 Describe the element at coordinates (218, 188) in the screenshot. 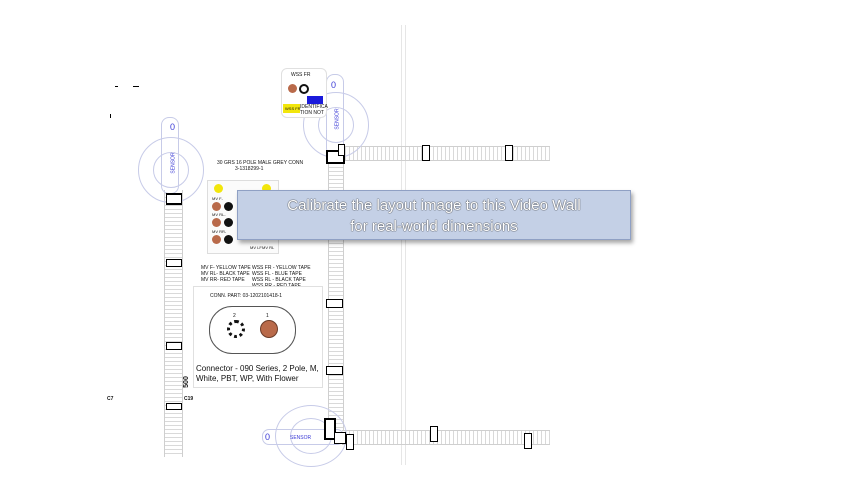

I see `yellow-pin` at that location.